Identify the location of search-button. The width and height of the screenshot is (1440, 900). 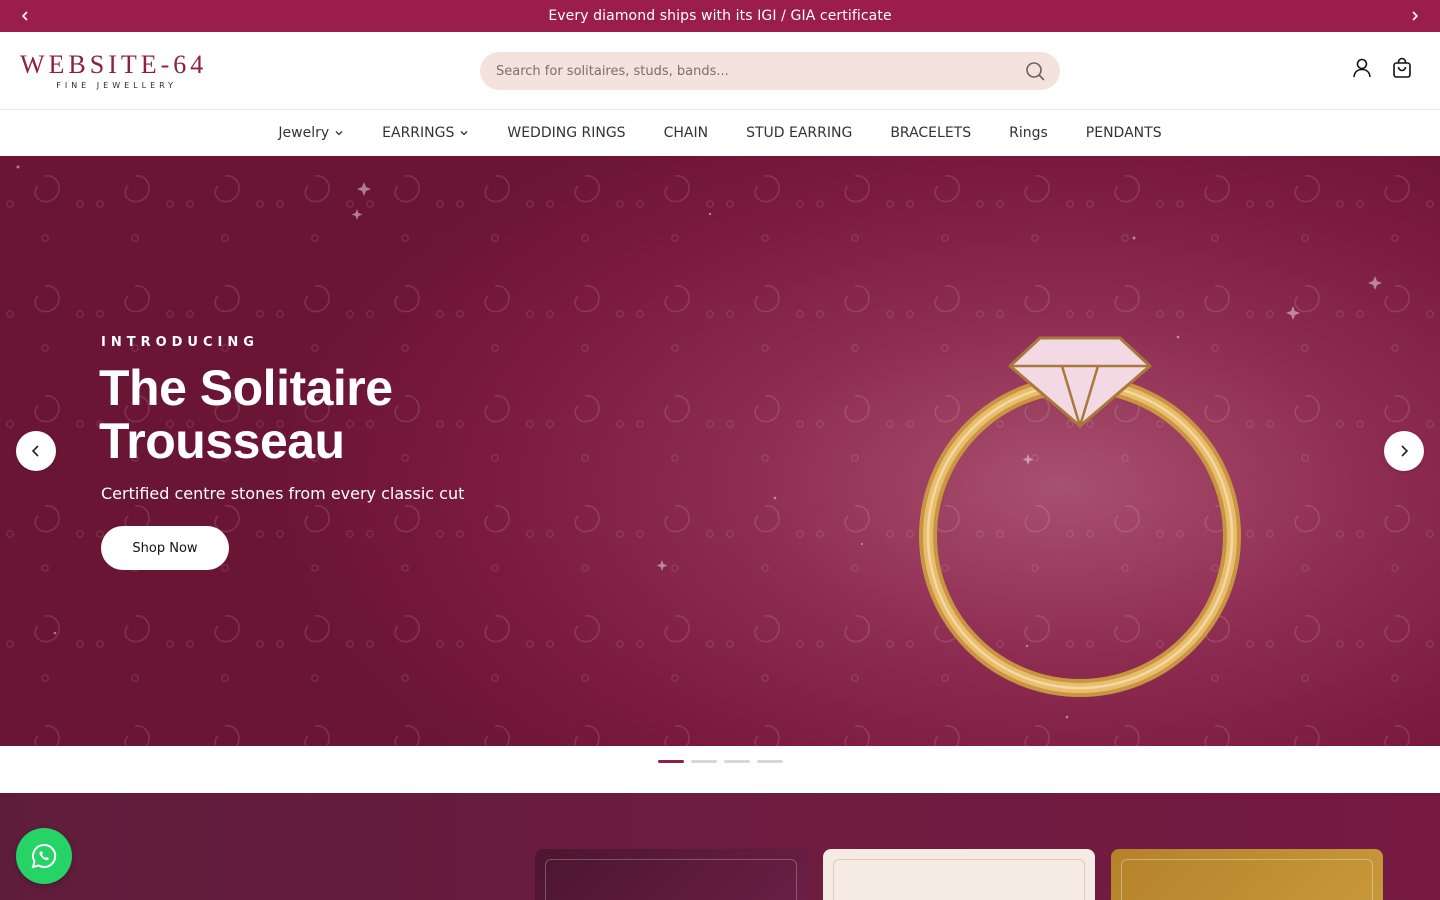
(1035, 71).